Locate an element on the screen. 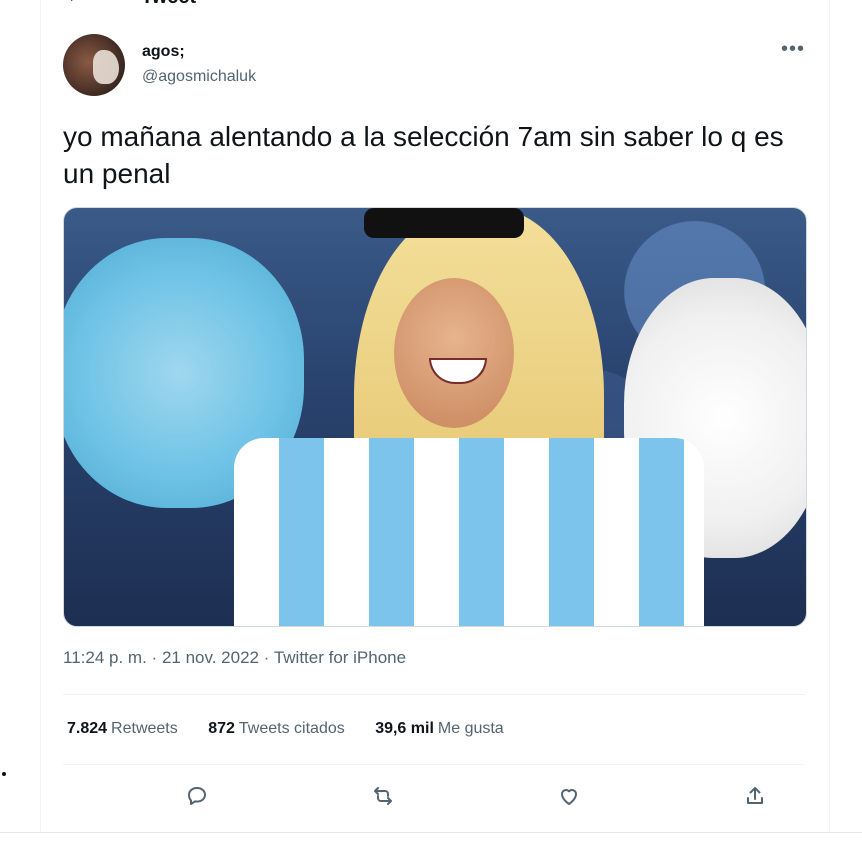 Image resolution: width=862 pixels, height=865 pixels. share-icon is located at coordinates (755, 796).